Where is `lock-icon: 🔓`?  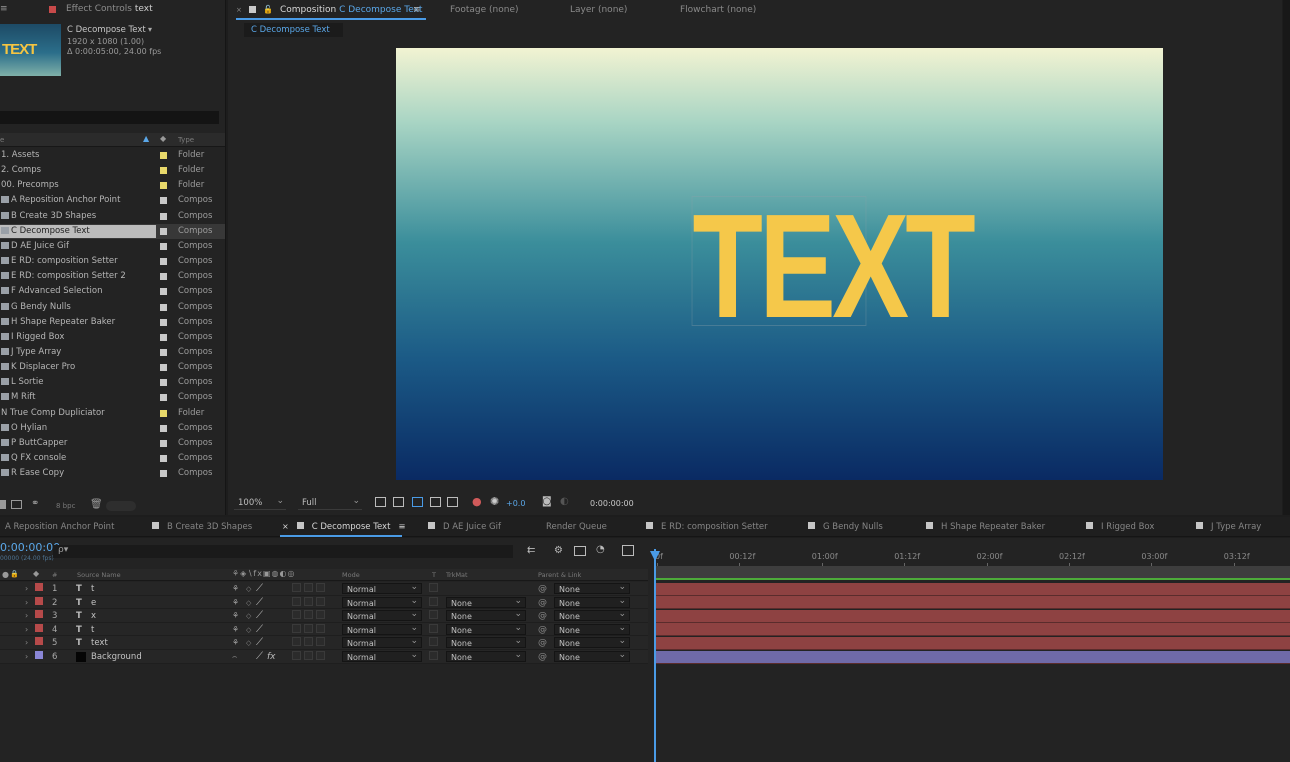
lock-icon: 🔓 is located at coordinates (268, 9).